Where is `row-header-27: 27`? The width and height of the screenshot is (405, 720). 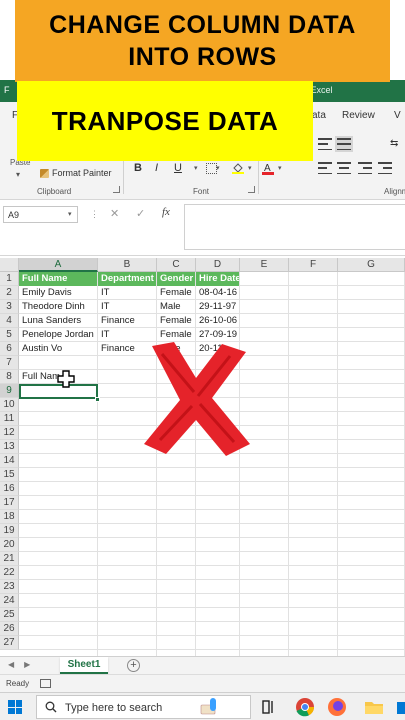
row-header-27: 27 is located at coordinates (9, 643).